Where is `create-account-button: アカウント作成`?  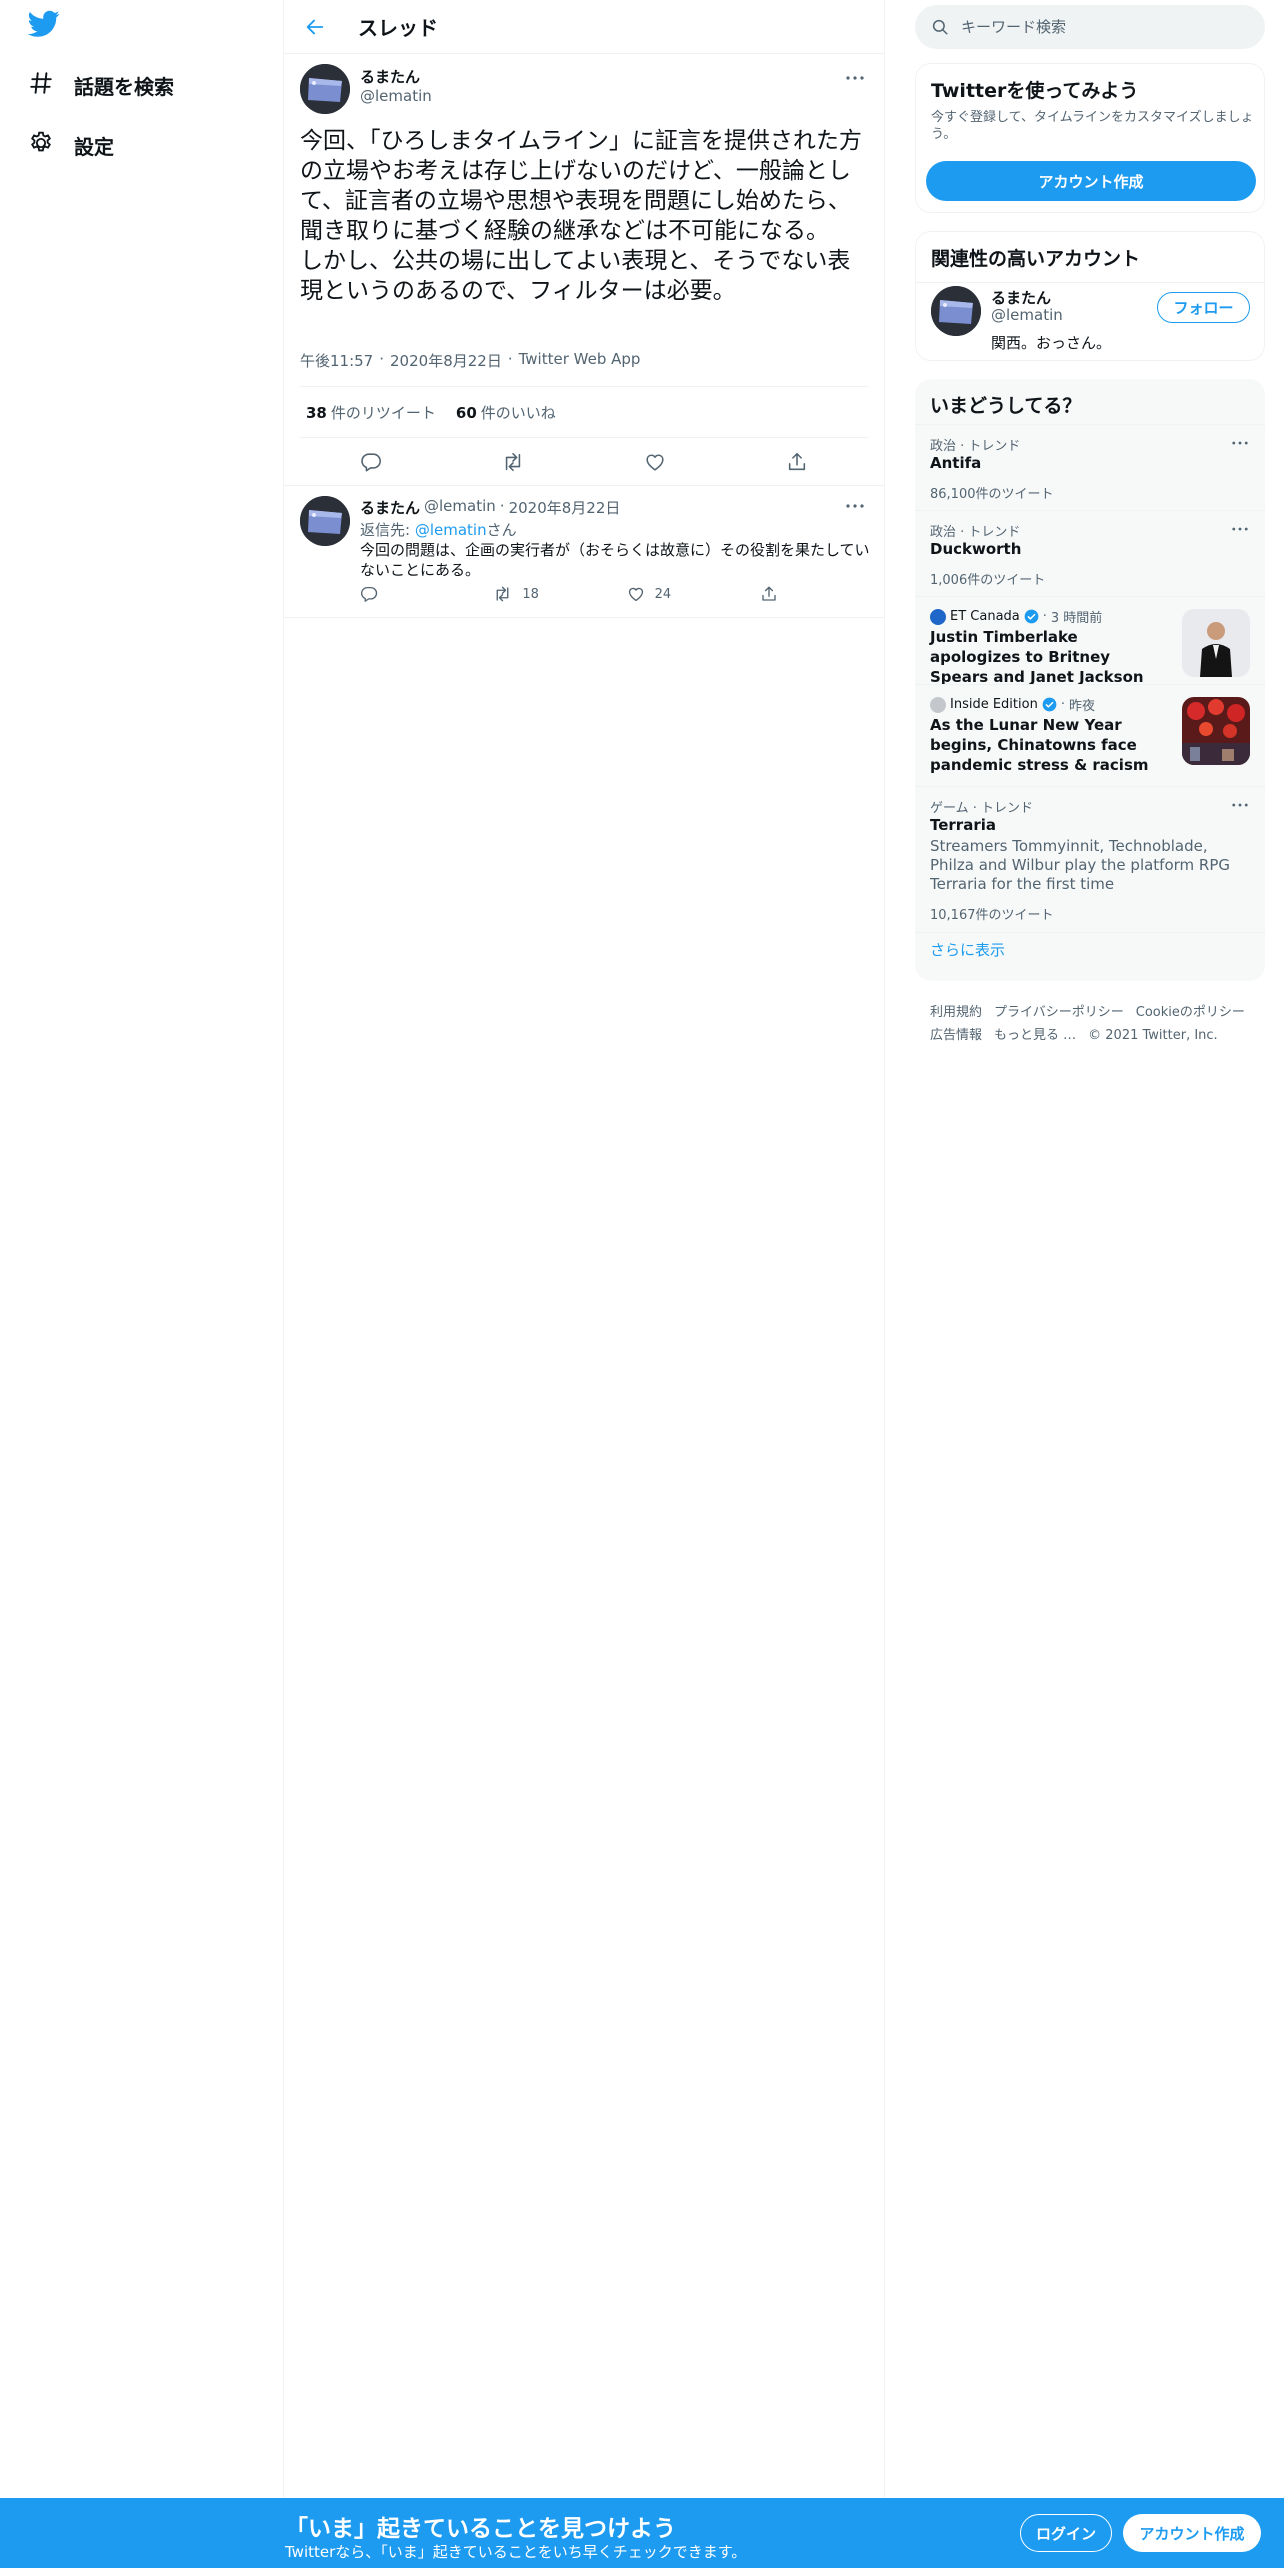
create-account-button: アカウント作成 is located at coordinates (1091, 181).